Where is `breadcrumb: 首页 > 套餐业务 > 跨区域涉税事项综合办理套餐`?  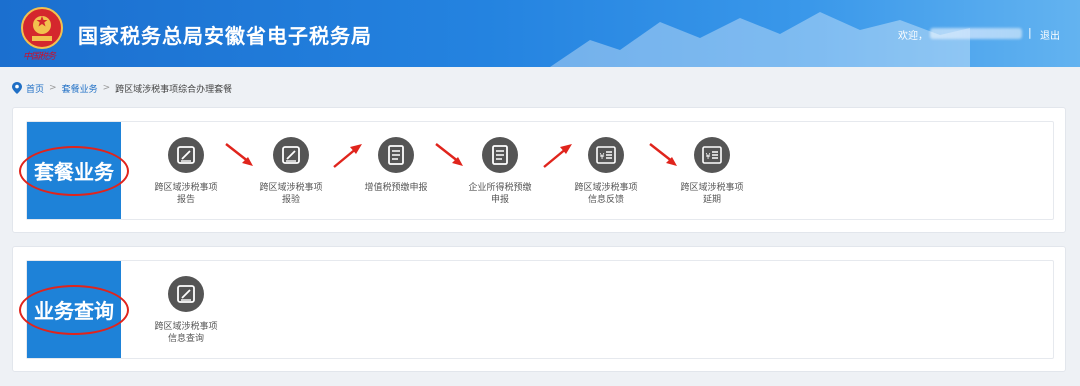
breadcrumb: 首页 > 套餐业务 > 跨区域涉税事项综合办理套餐 is located at coordinates (122, 88).